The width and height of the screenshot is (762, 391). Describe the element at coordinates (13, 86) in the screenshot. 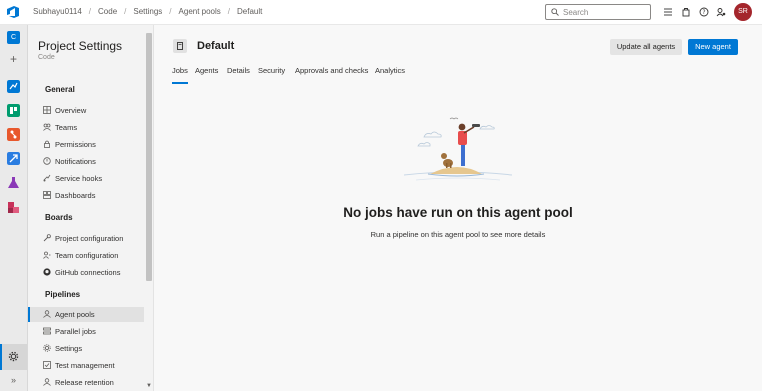

I see `overview-rail-icon` at that location.